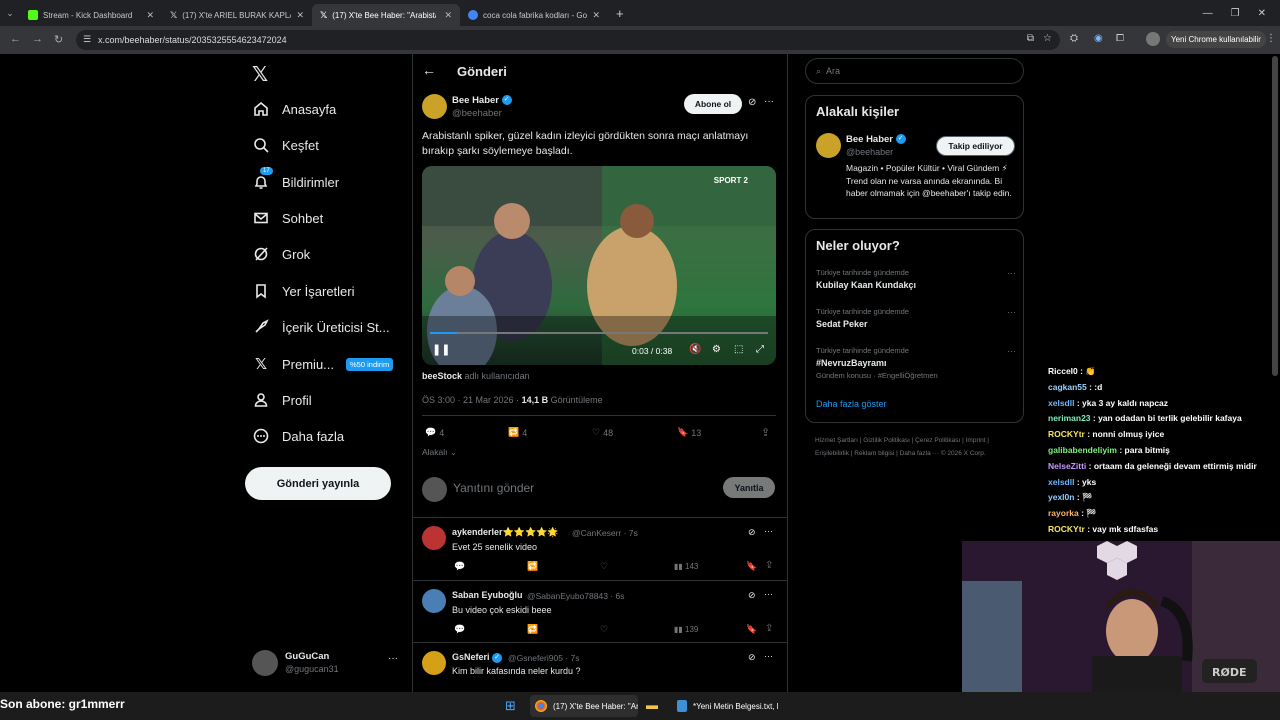  What do you see at coordinates (1216, 39) in the screenshot?
I see `chrome-update-pill: Yeni Chrome kullanılabilir` at bounding box center [1216, 39].